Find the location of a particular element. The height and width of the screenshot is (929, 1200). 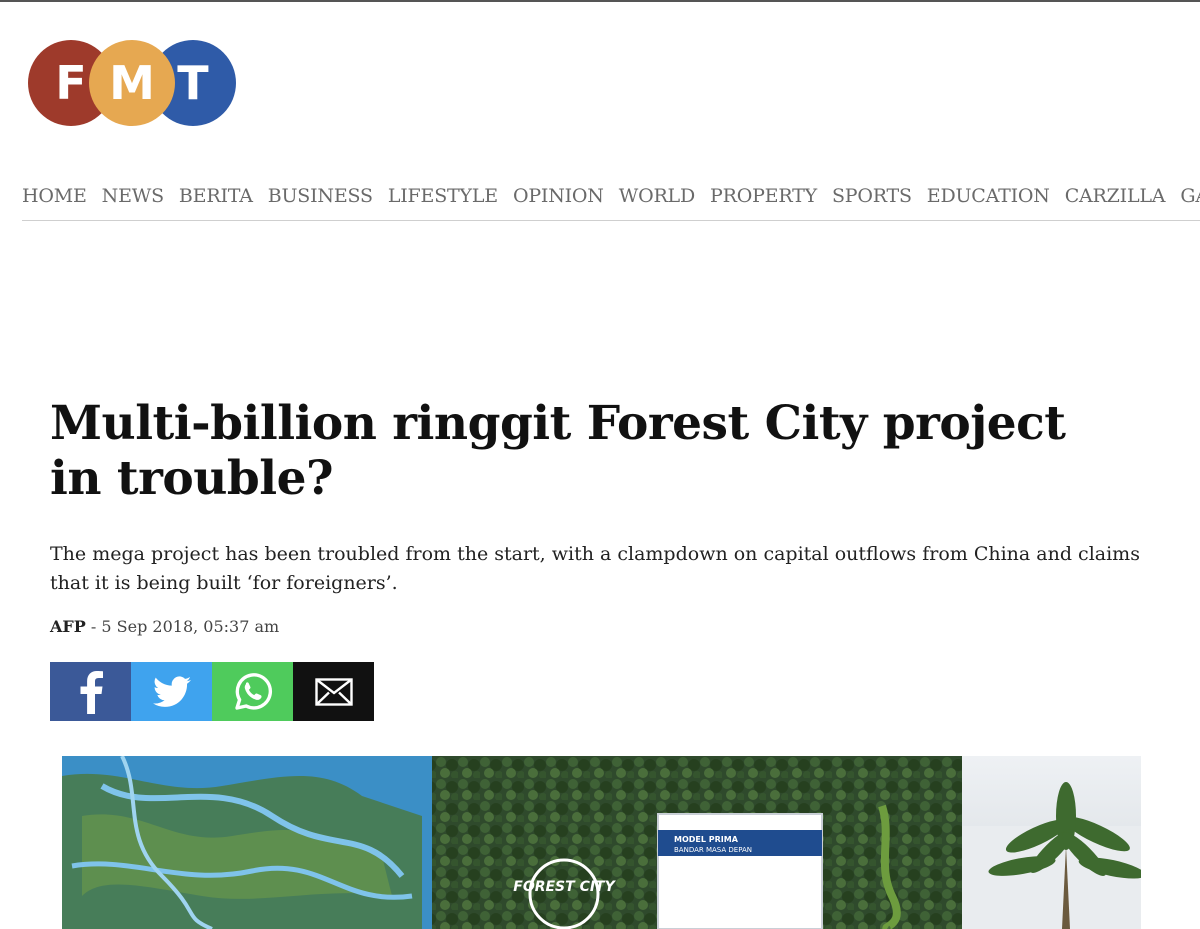

nav-item-news: NEWS is located at coordinates (133, 196).